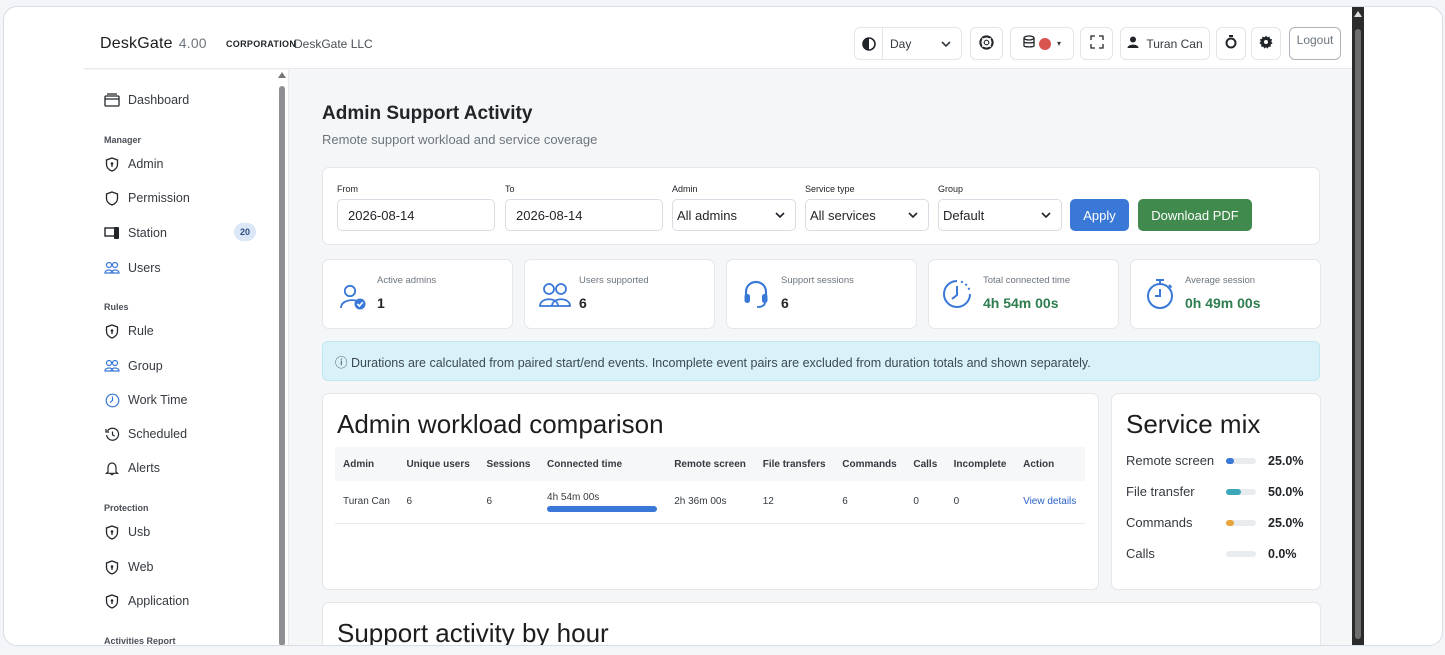  I want to click on from-date-value: 2026-08-14, so click(381, 215).